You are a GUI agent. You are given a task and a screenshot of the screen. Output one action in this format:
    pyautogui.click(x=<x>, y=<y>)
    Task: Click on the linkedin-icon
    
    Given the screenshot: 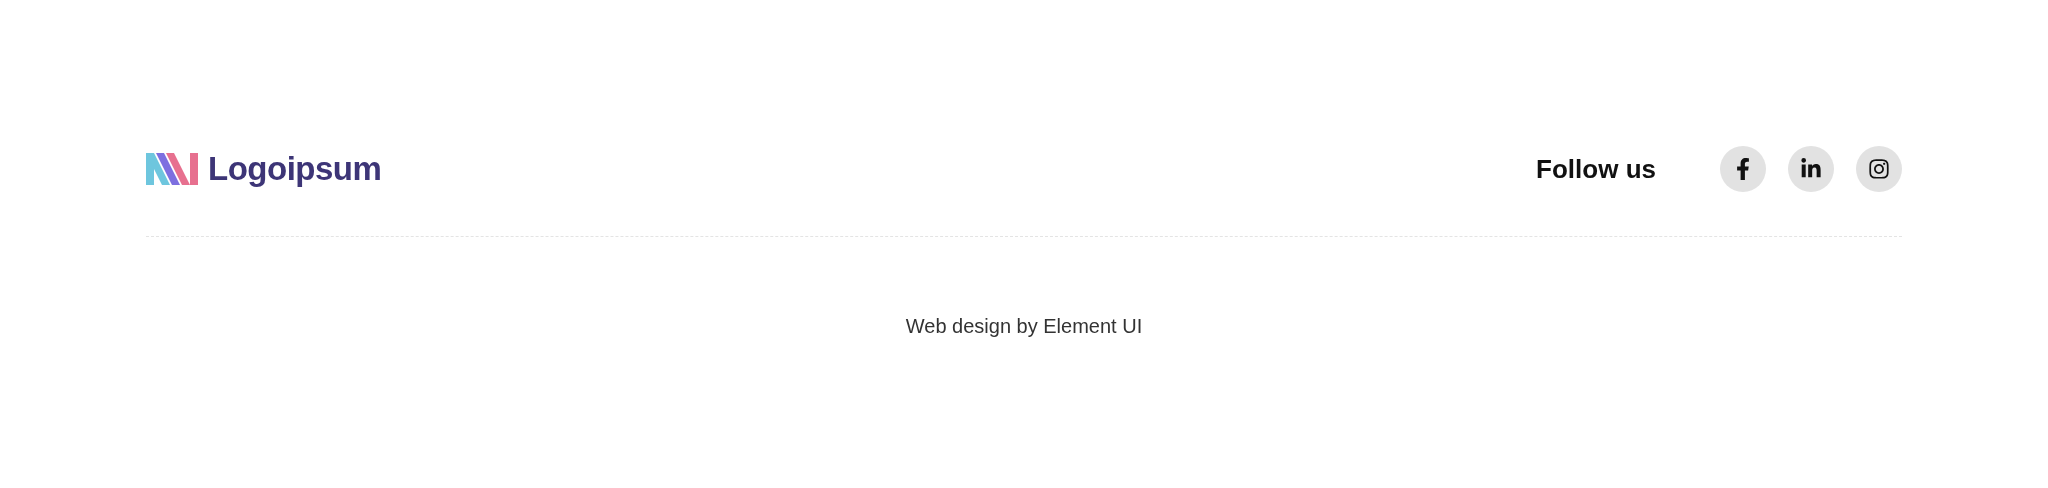 What is the action you would take?
    pyautogui.click(x=1811, y=169)
    